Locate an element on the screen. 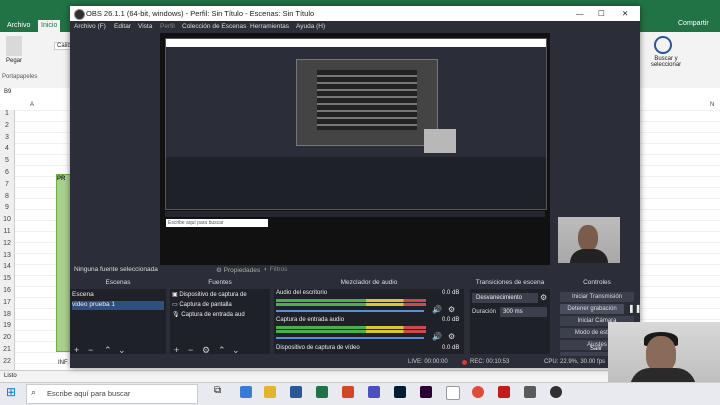 Image resolution: width=720 pixels, height=405 pixels. menu-vista: Vista is located at coordinates (145, 26).